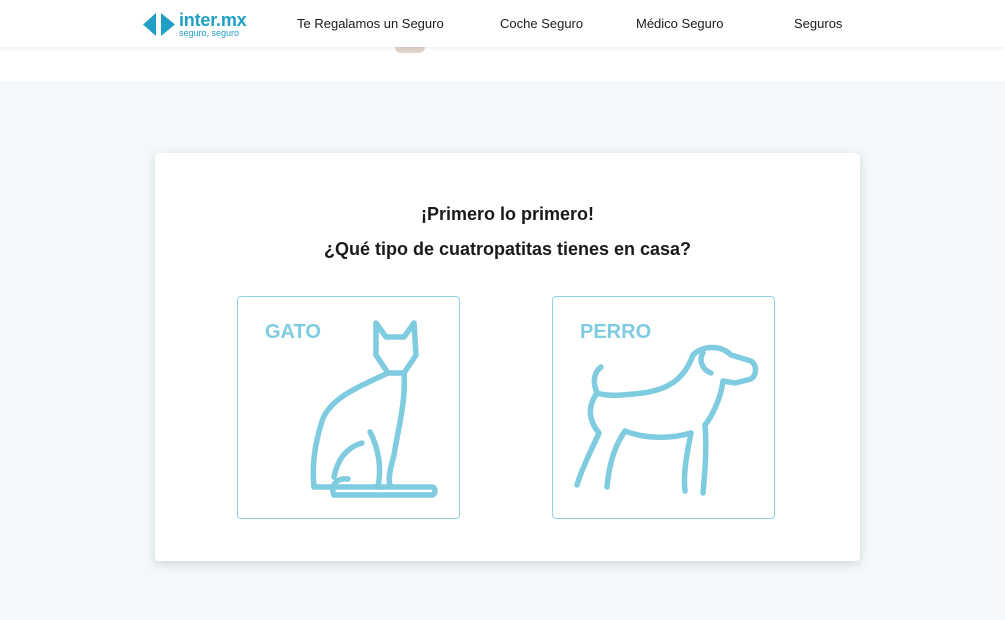 The height and width of the screenshot is (620, 1005). Describe the element at coordinates (159, 24) in the screenshot. I see `logo-mark-icon` at that location.